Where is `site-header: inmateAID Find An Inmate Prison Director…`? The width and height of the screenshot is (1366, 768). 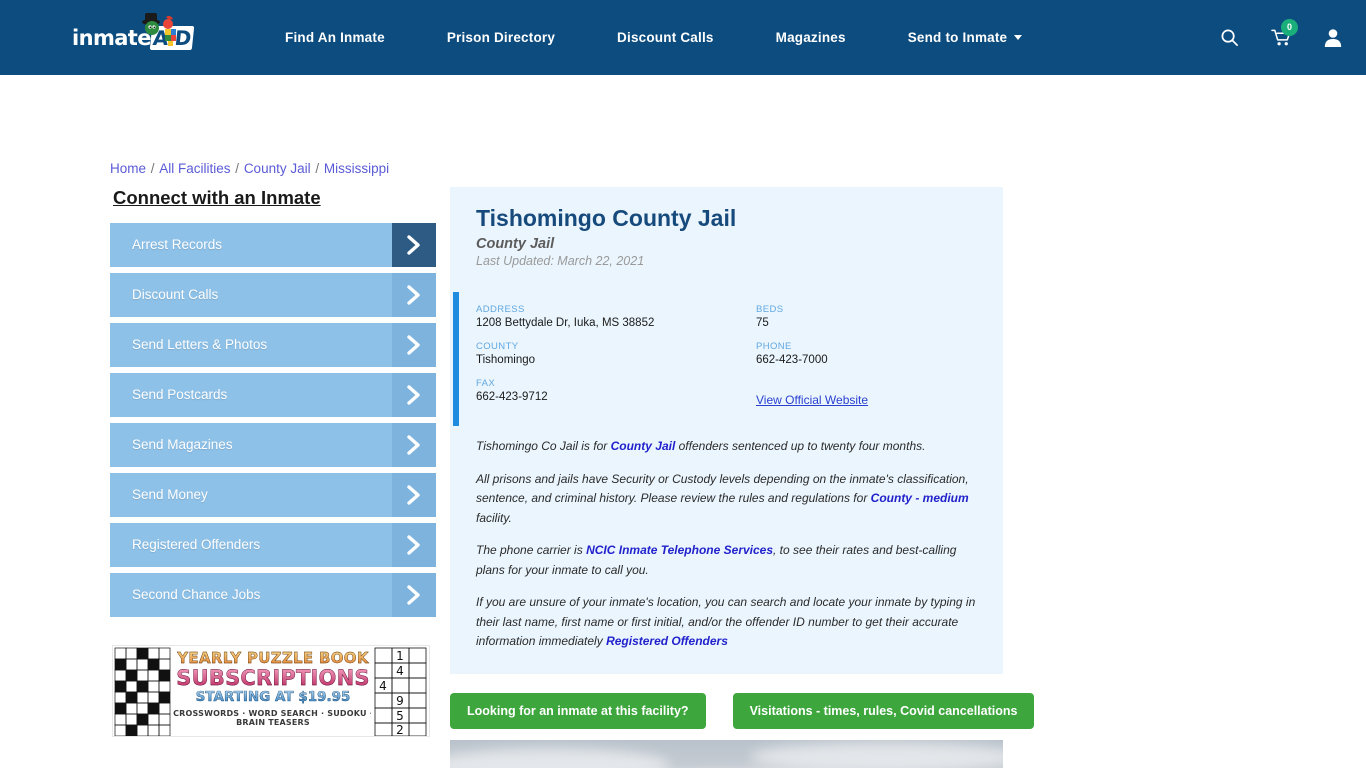
site-header: inmateAID Find An Inmate Prison Director… is located at coordinates (683, 37).